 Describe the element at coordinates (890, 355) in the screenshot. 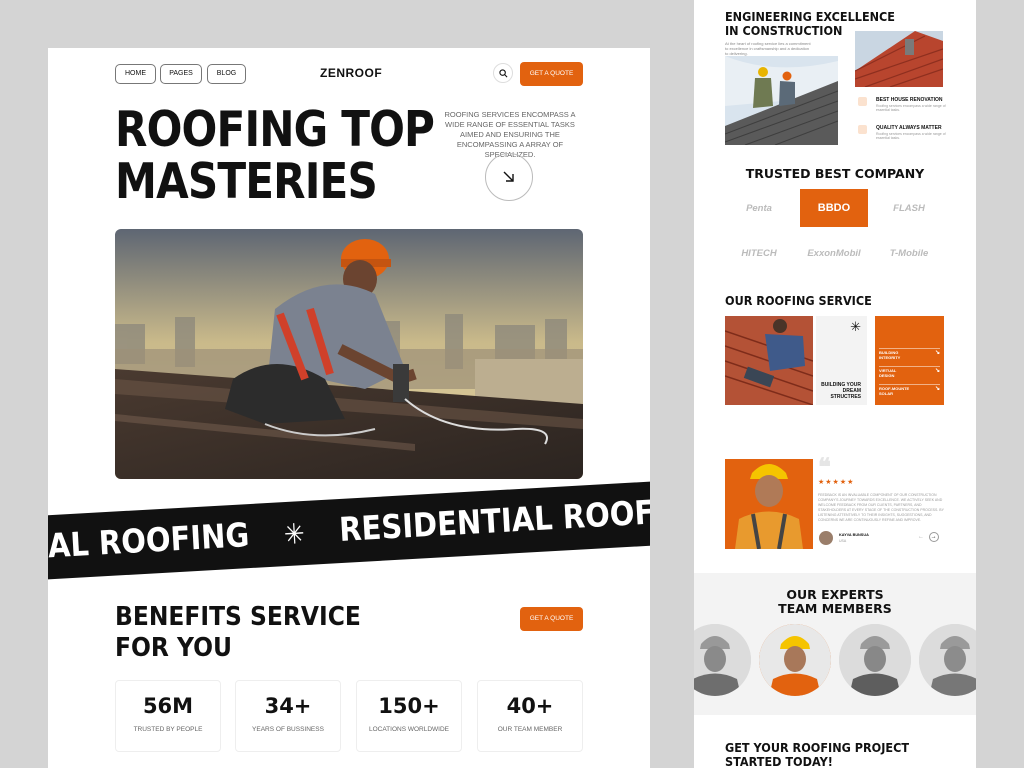

I see `service-item-label: BUILDING INTEGRITY` at that location.